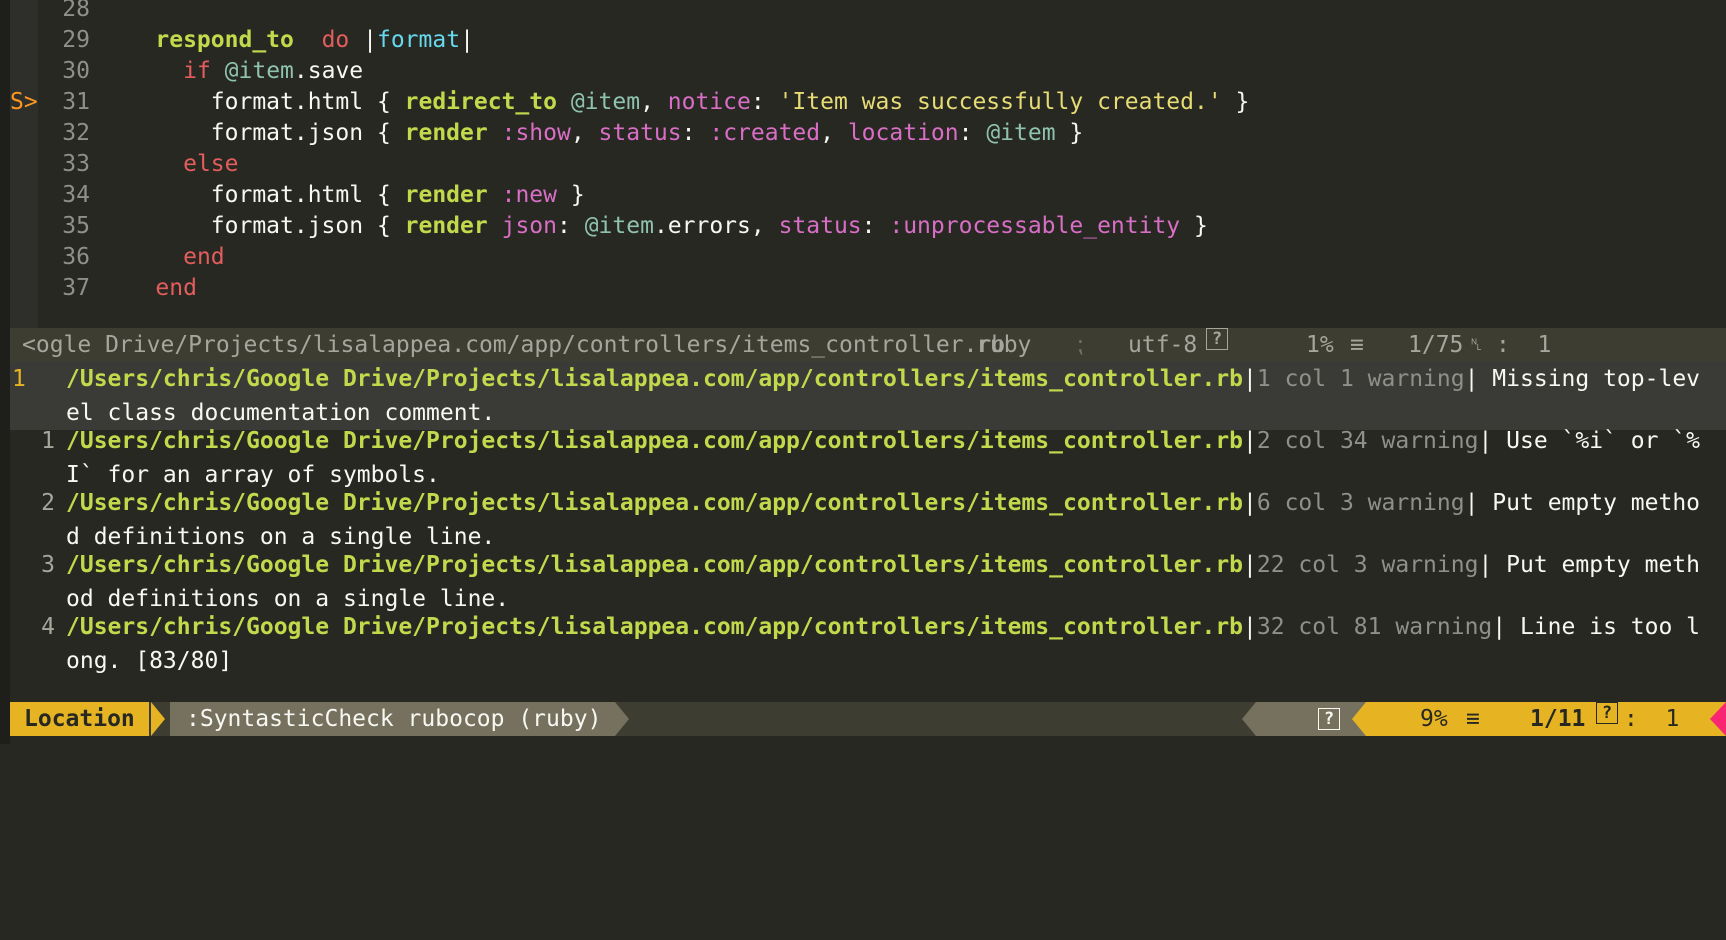 The width and height of the screenshot is (1726, 940). What do you see at coordinates (716, 226) in the screenshot?
I see `code-token: .errors,` at bounding box center [716, 226].